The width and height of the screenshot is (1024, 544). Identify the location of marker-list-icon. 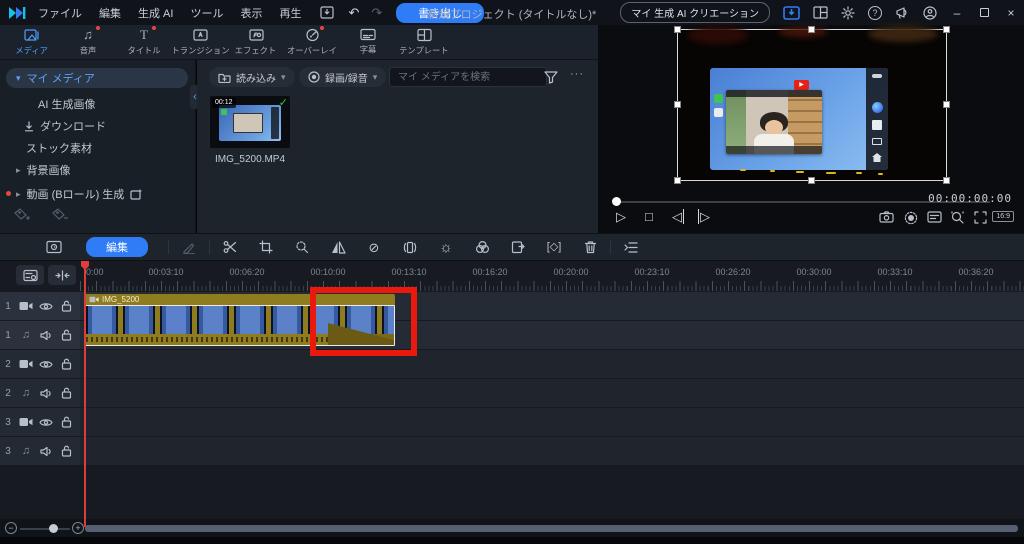
(934, 217).